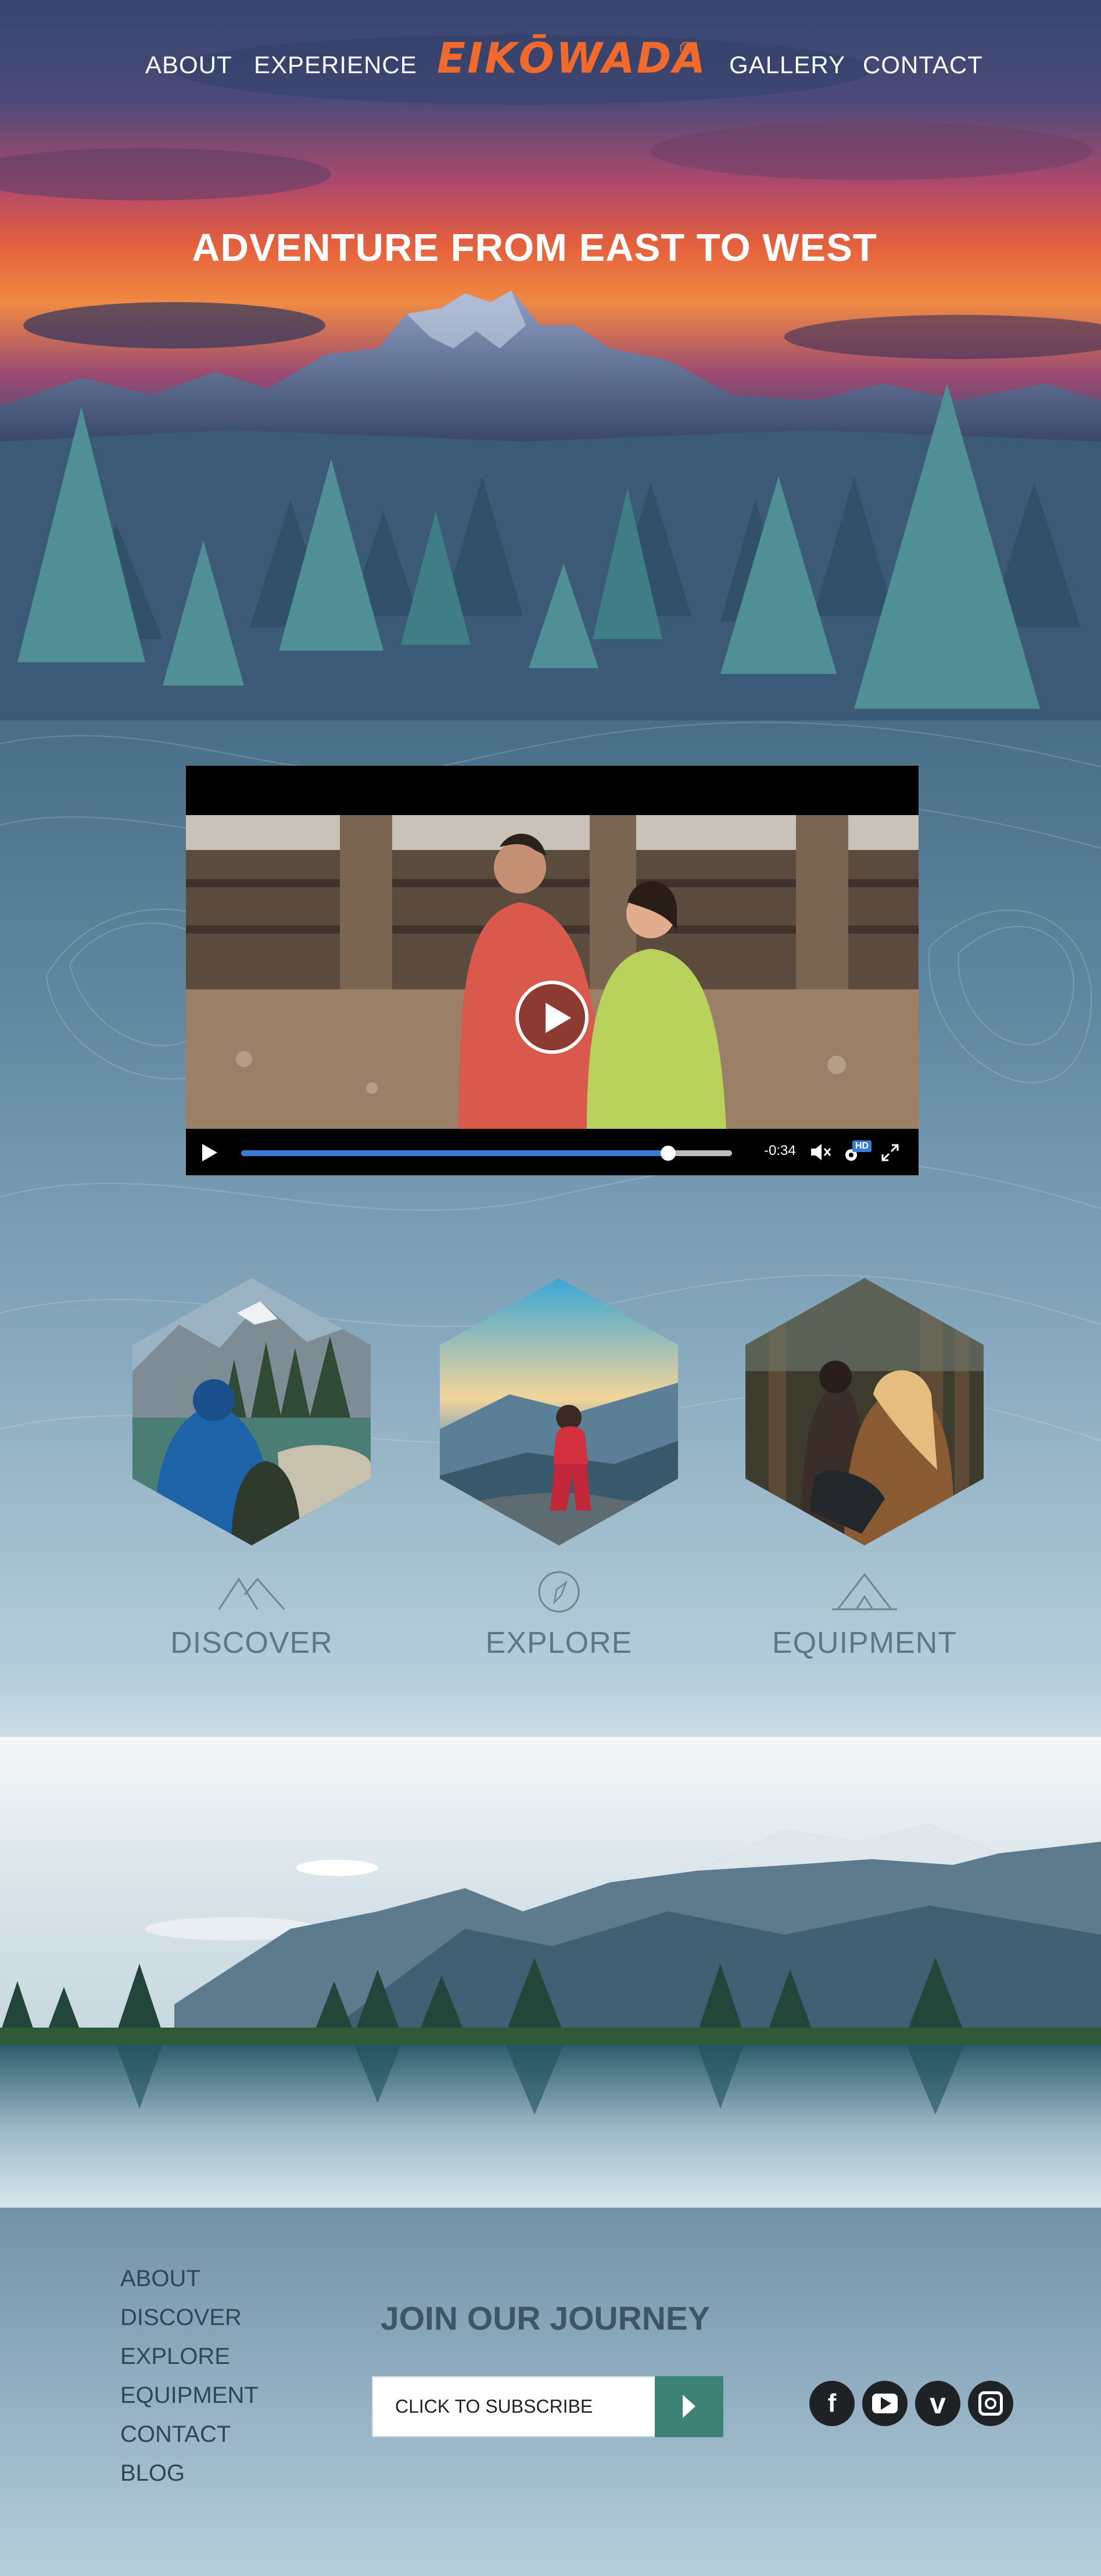 The image size is (1101, 2576). Describe the element at coordinates (885, 2403) in the screenshot. I see `youtube-icon` at that location.